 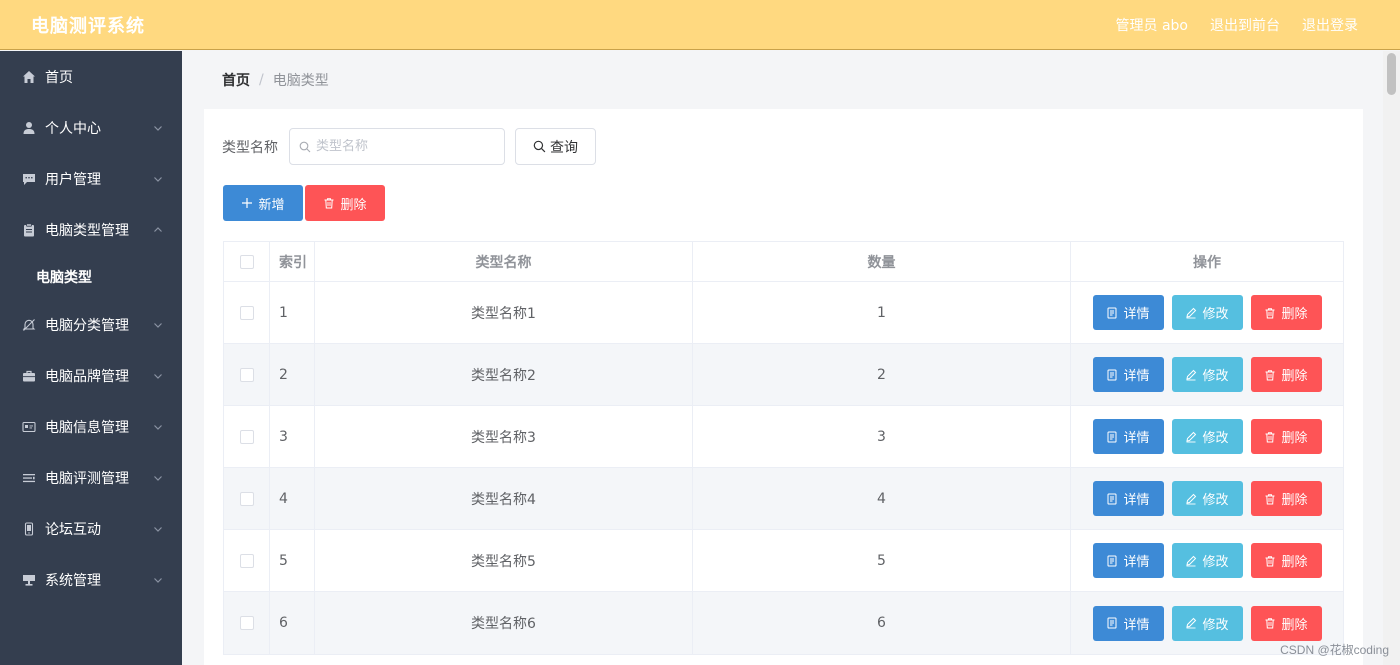 I want to click on search-input-wrapper, so click(x=397, y=146).